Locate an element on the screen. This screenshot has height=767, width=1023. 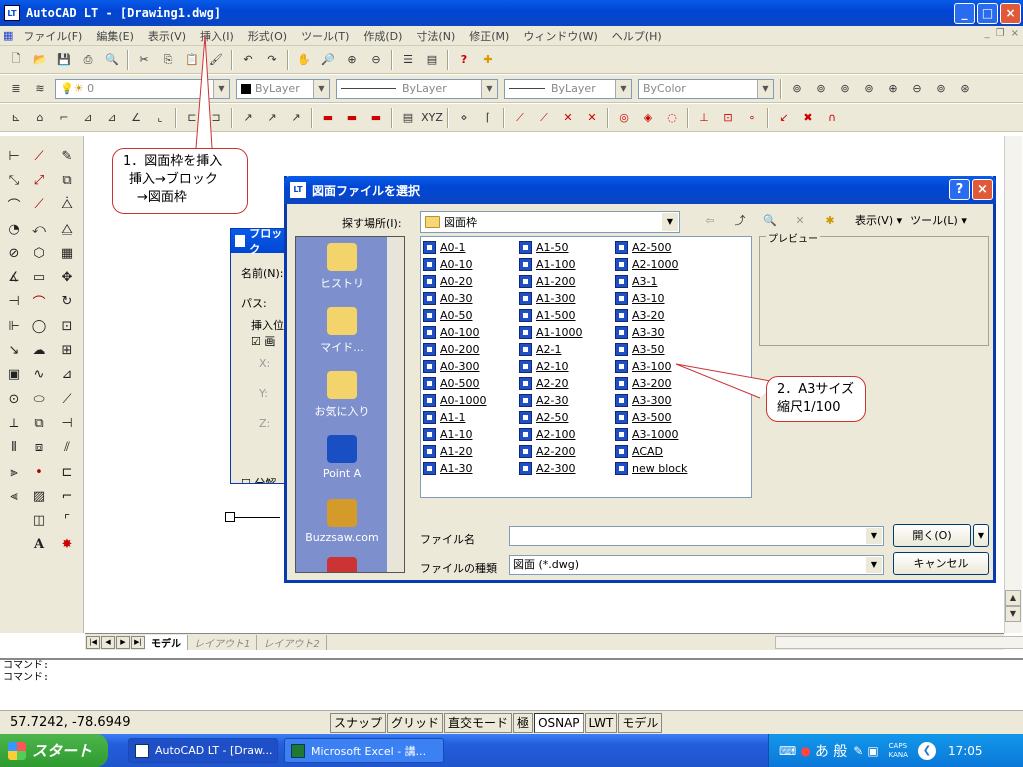
zoom-window-icon: ⊚ is located at coordinates (797, 89).